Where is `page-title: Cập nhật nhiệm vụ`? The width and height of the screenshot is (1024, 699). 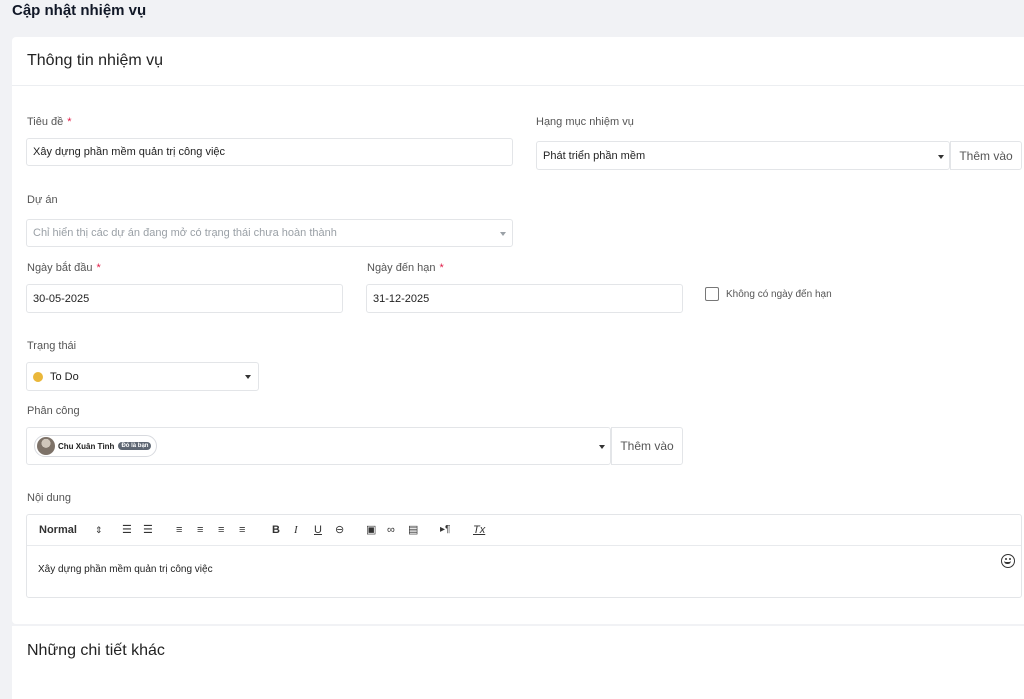
page-title: Cập nhật nhiệm vụ is located at coordinates (79, 10).